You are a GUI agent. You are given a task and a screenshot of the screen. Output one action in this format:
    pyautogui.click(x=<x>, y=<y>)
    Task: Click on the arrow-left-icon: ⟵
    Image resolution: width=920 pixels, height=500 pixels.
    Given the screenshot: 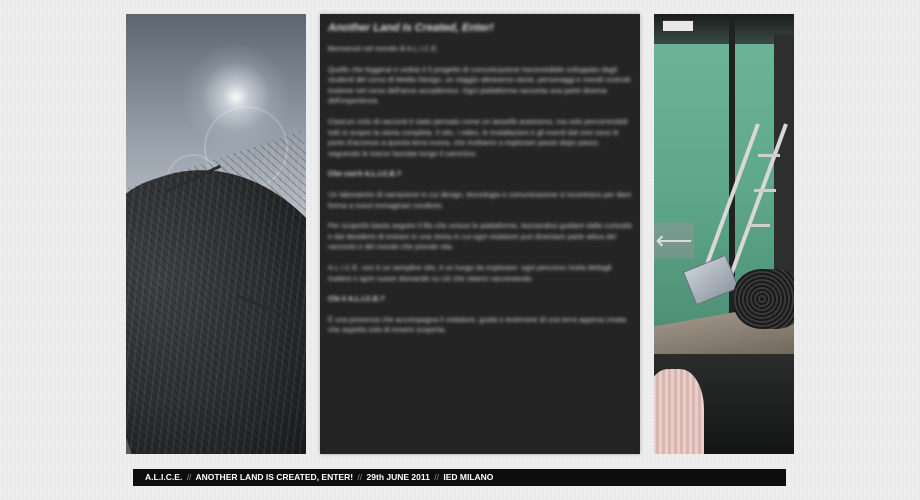 What is the action you would take?
    pyautogui.click(x=674, y=240)
    